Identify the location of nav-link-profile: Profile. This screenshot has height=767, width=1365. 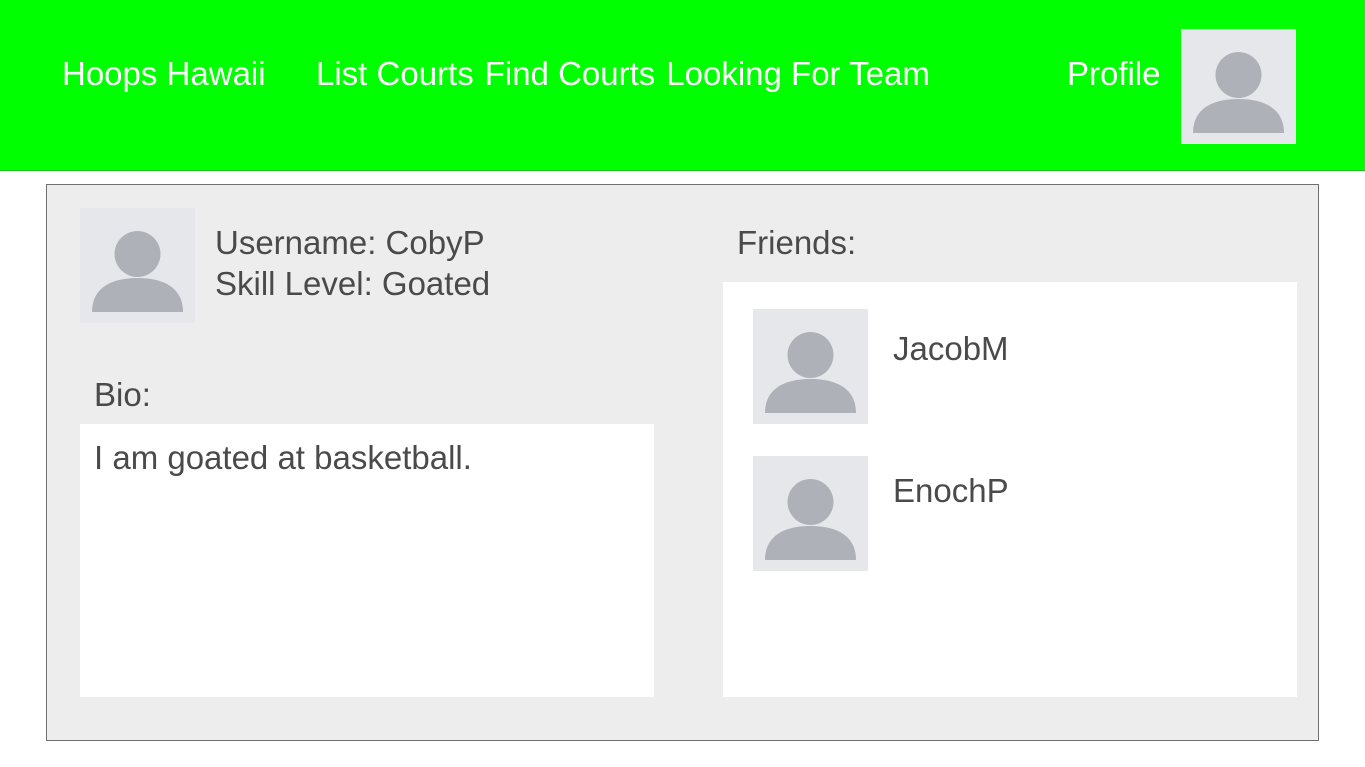
(1114, 74).